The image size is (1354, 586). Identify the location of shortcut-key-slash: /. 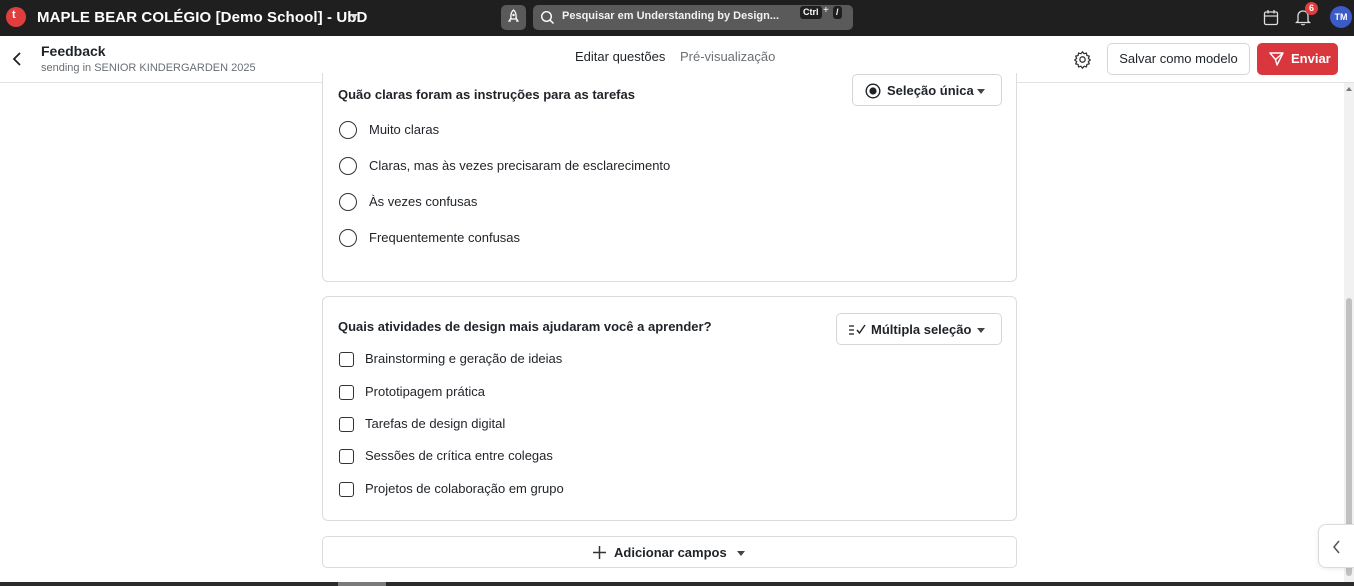
(837, 12).